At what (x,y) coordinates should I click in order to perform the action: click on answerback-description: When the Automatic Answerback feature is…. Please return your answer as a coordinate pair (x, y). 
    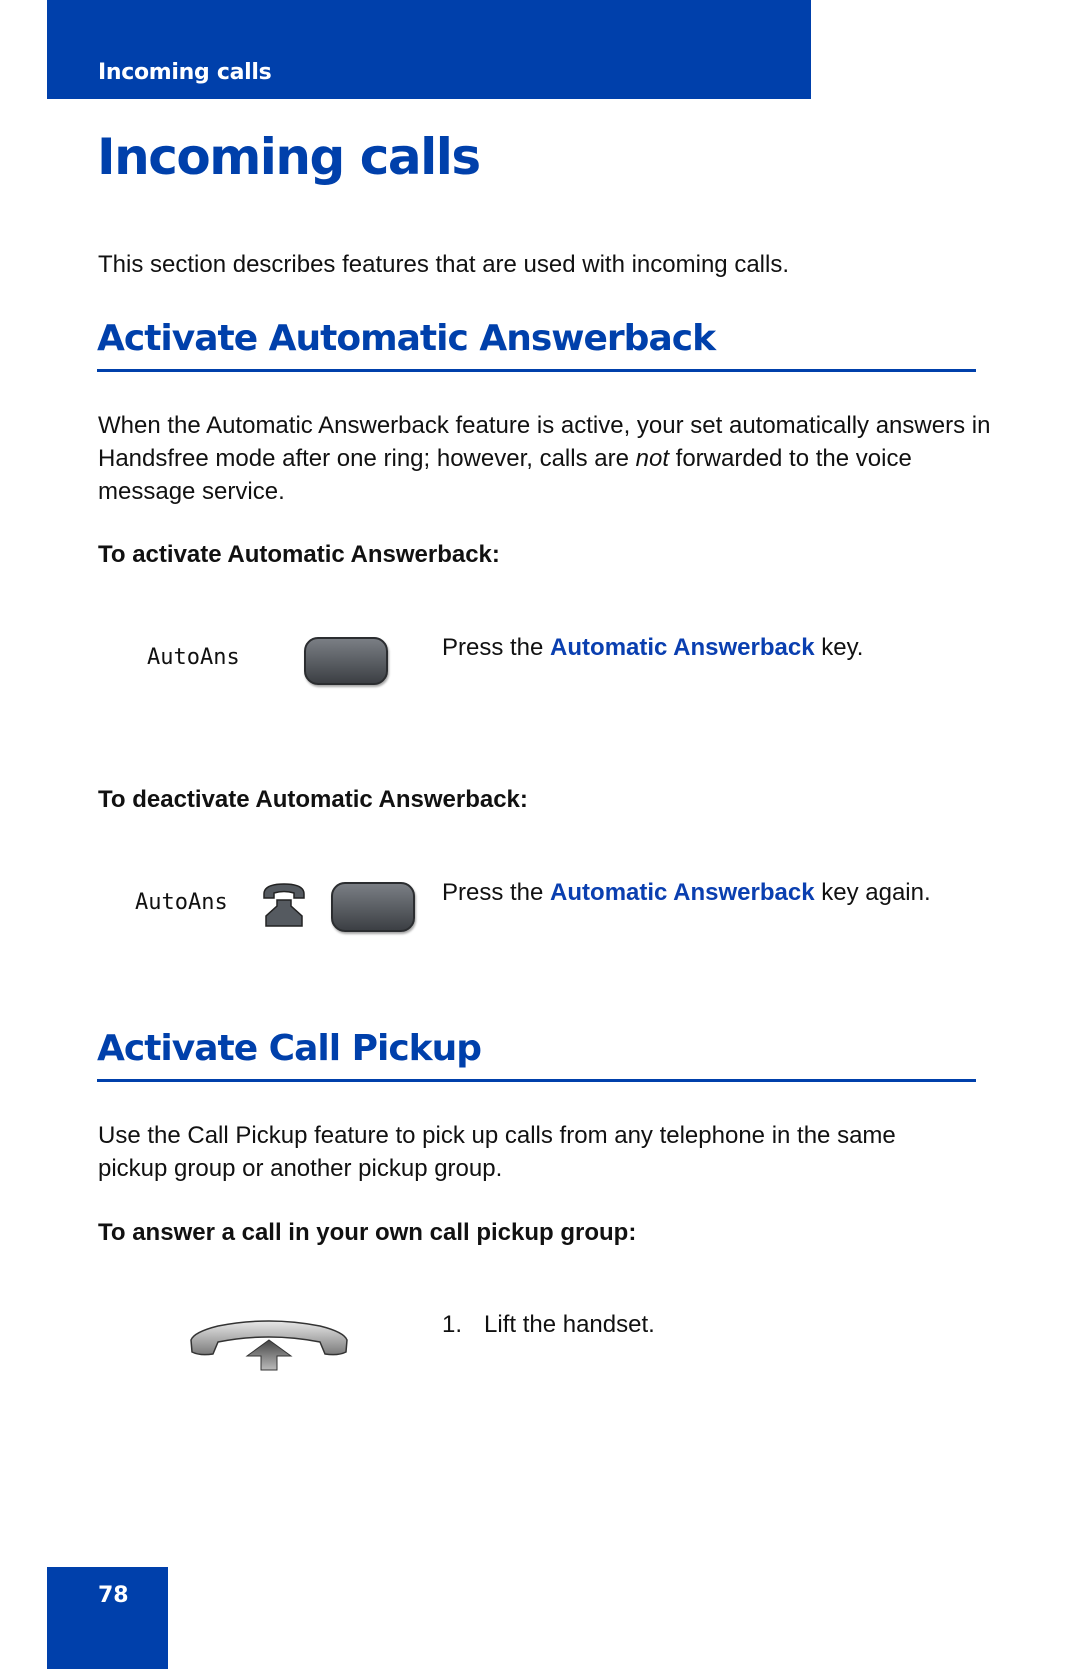
    Looking at the image, I should click on (548, 458).